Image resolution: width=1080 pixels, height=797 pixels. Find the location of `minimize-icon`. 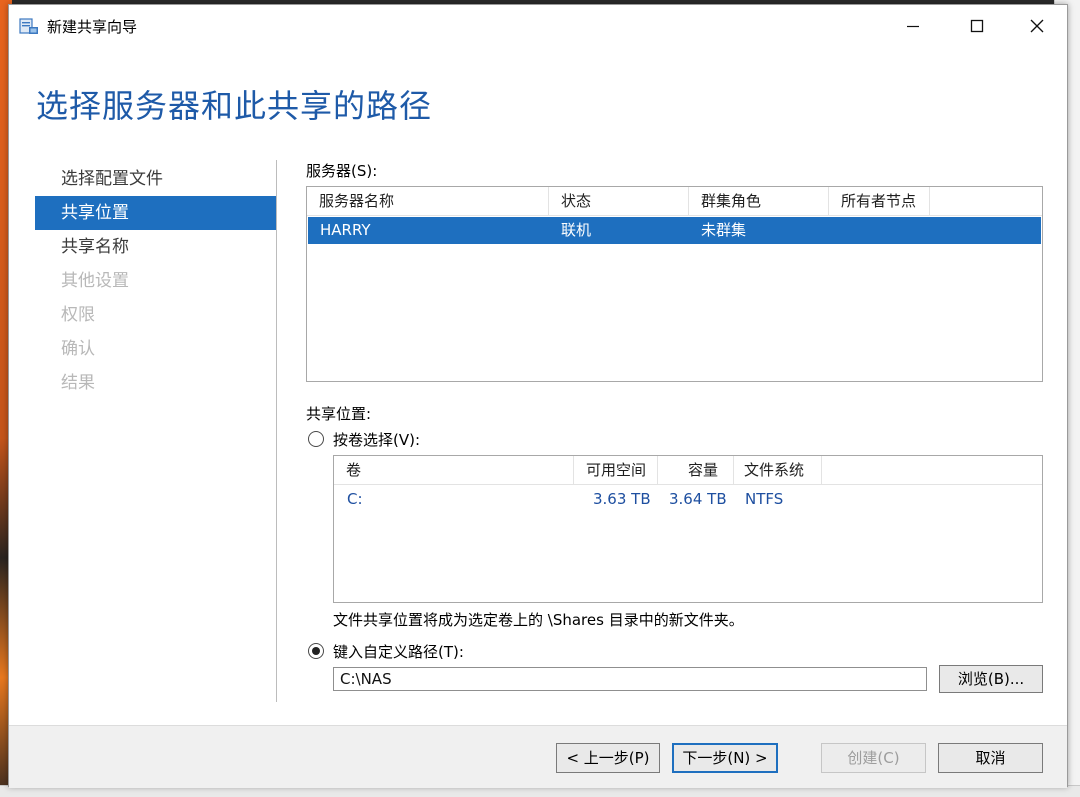

minimize-icon is located at coordinates (913, 26).